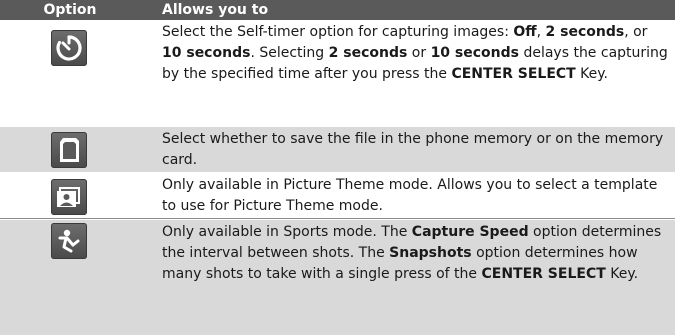 This screenshot has height=335, width=675. Describe the element at coordinates (215, 10) in the screenshot. I see `header-allows-you-to: Allows you to` at that location.